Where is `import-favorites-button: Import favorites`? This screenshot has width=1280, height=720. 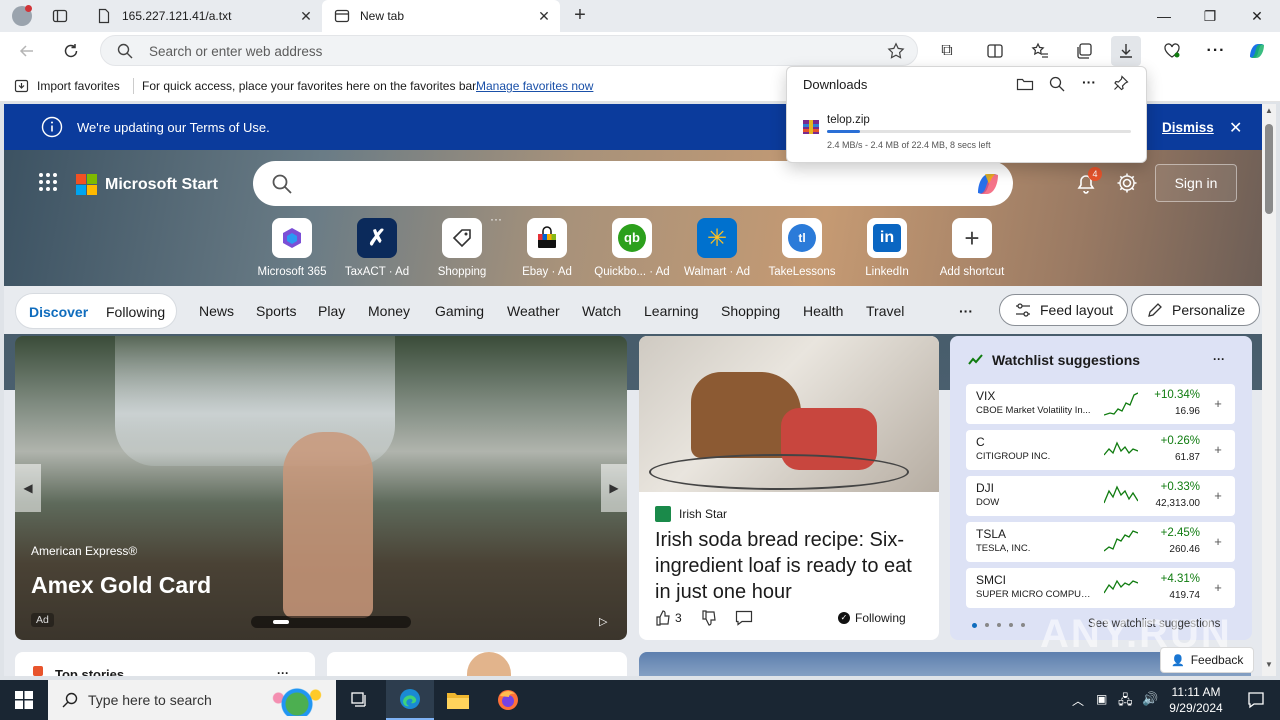 import-favorites-button: Import favorites is located at coordinates (67, 86).